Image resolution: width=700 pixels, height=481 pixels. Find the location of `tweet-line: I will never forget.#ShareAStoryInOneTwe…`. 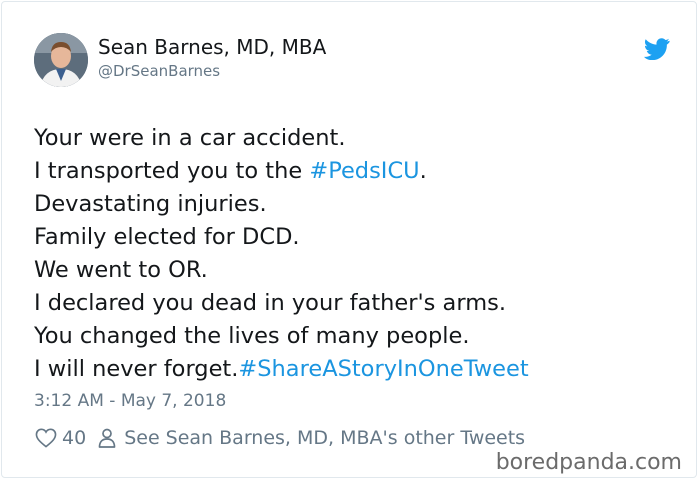

tweet-line: I will never forget.#ShareAStoryInOneTwe… is located at coordinates (281, 369).